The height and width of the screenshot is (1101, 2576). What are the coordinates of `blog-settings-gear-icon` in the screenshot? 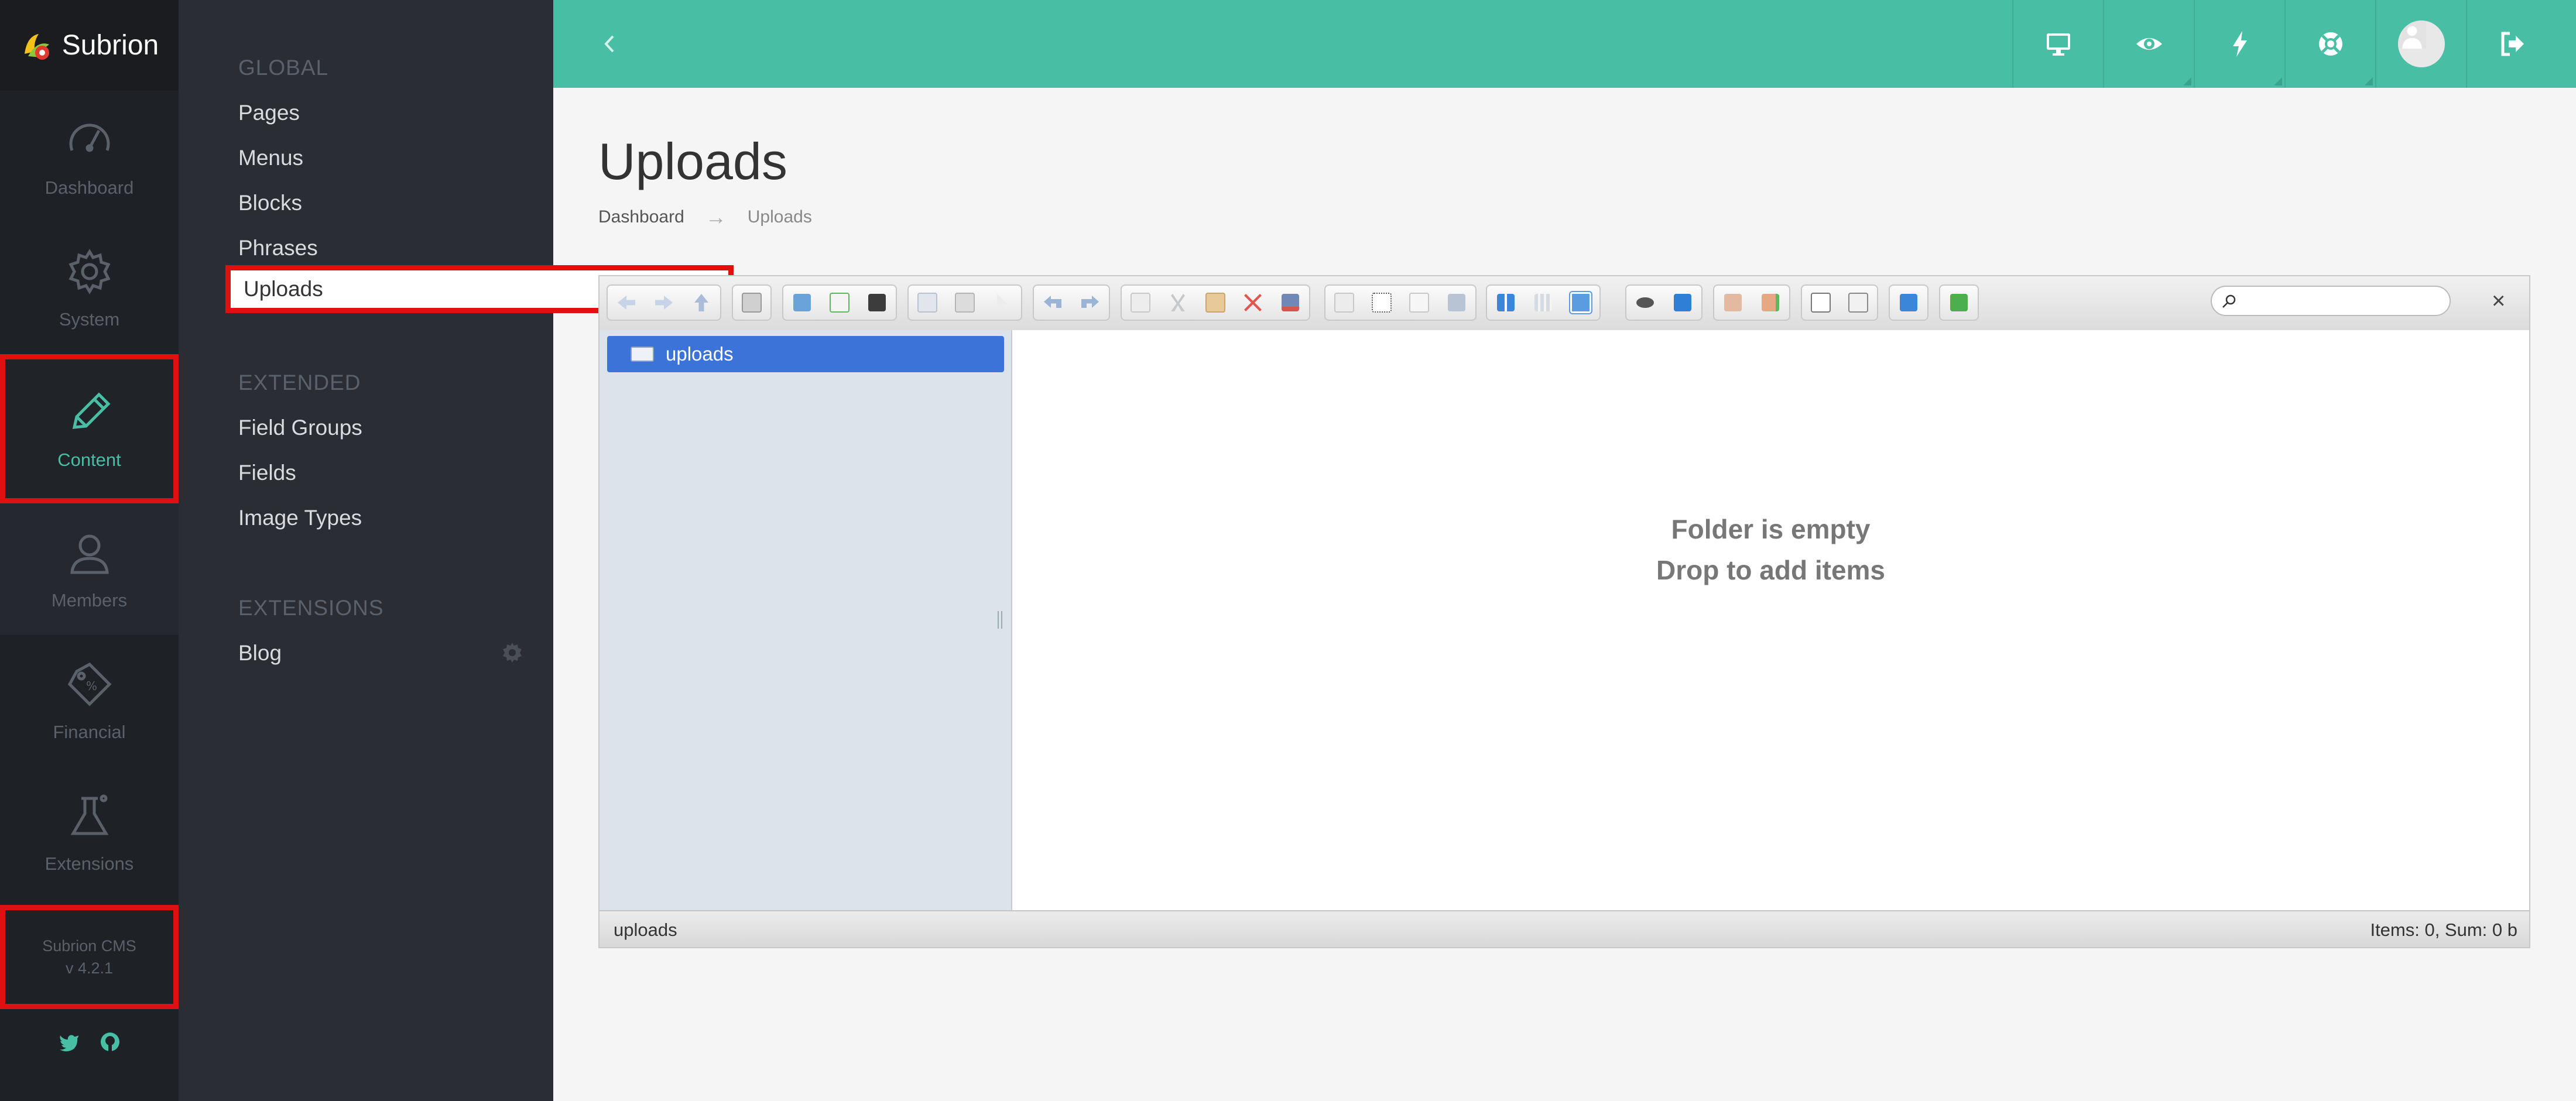 It's located at (512, 652).